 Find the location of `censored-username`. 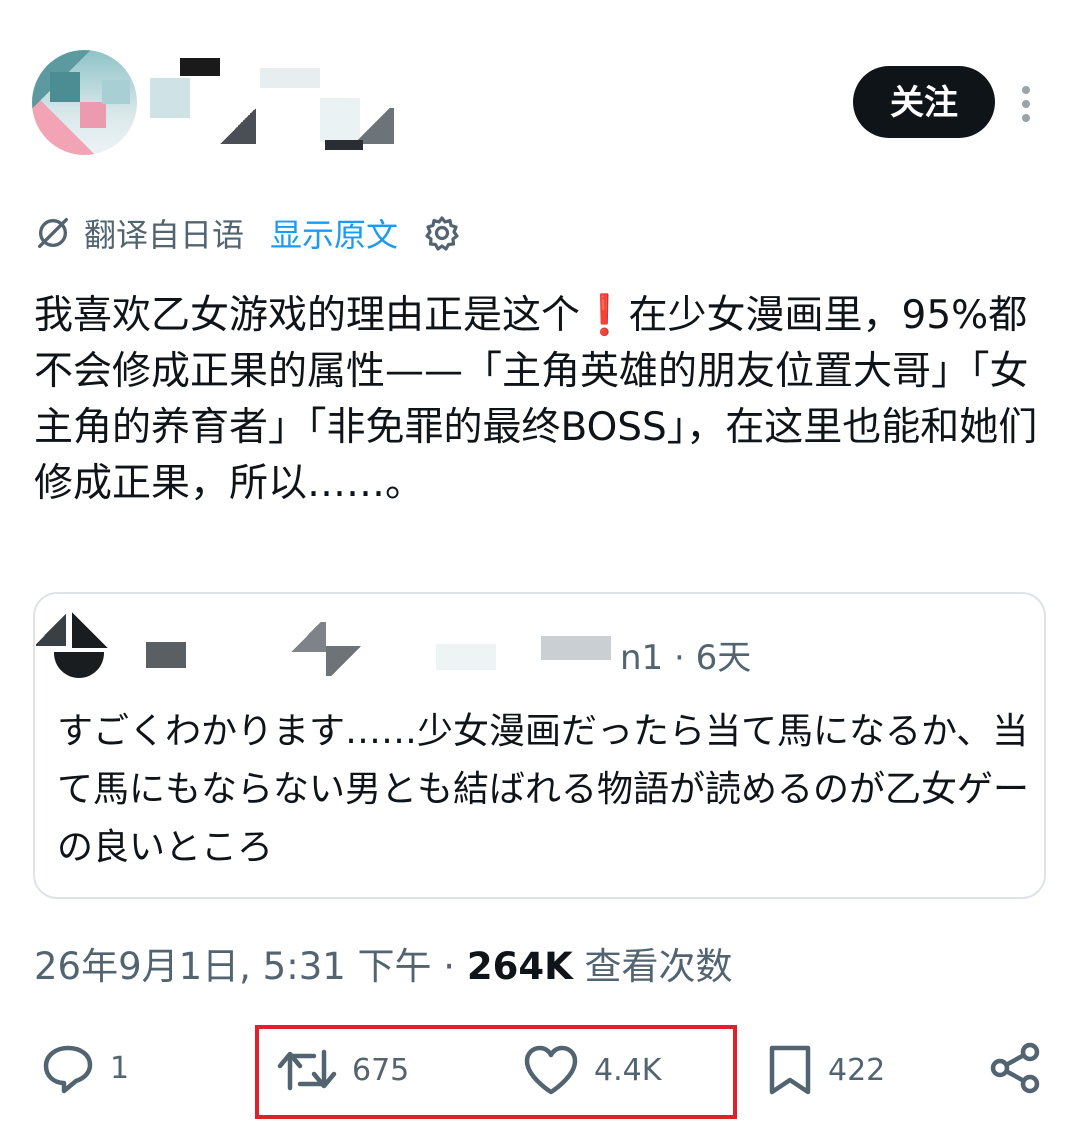

censored-username is located at coordinates (285, 105).